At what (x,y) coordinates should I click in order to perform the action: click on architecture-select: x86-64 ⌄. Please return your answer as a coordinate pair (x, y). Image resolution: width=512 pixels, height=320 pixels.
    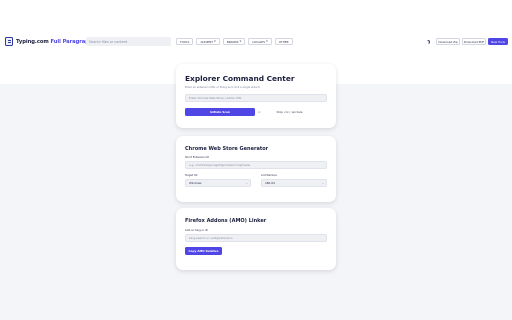
    Looking at the image, I should click on (294, 183).